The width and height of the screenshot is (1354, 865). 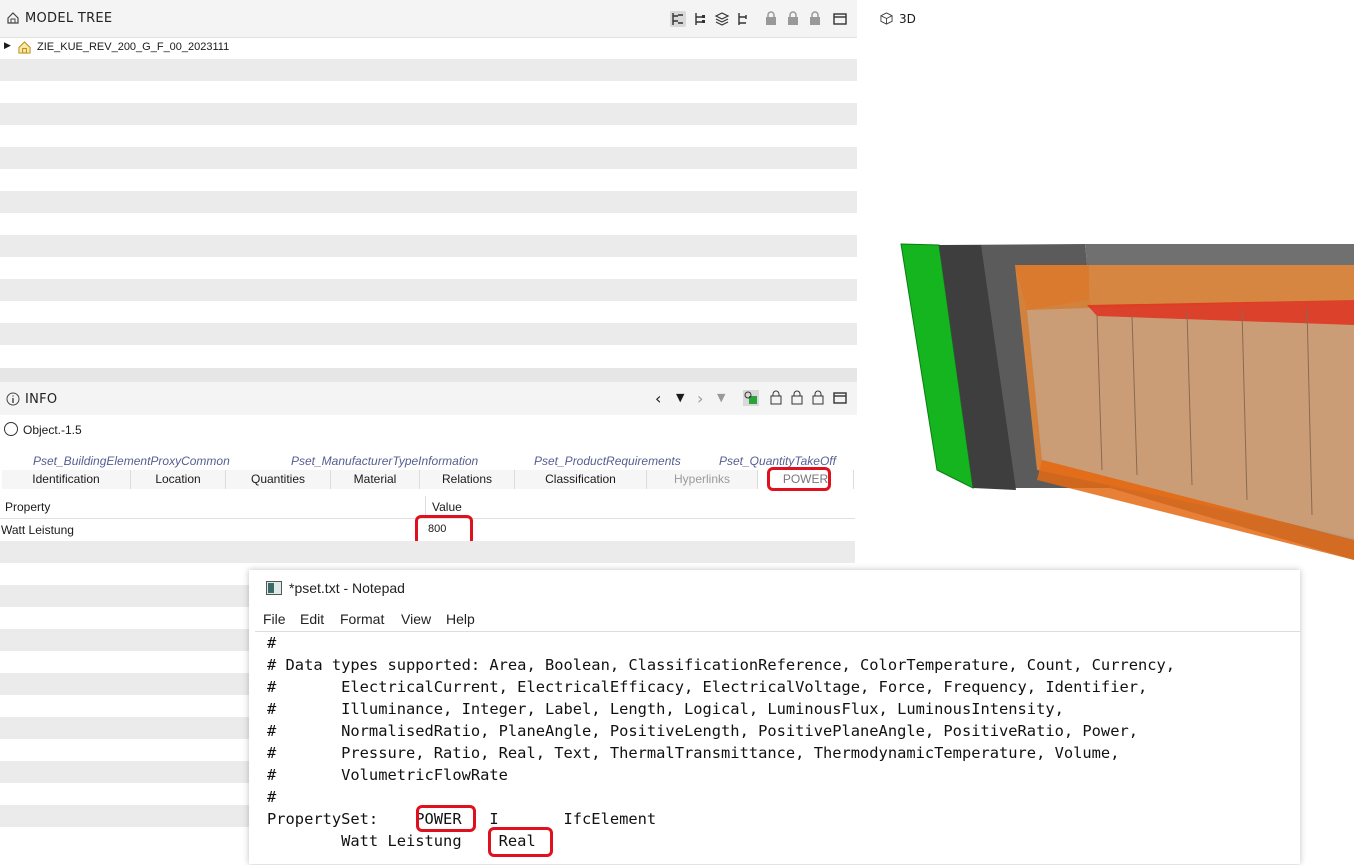 I want to click on table-row, so click(x=427, y=552).